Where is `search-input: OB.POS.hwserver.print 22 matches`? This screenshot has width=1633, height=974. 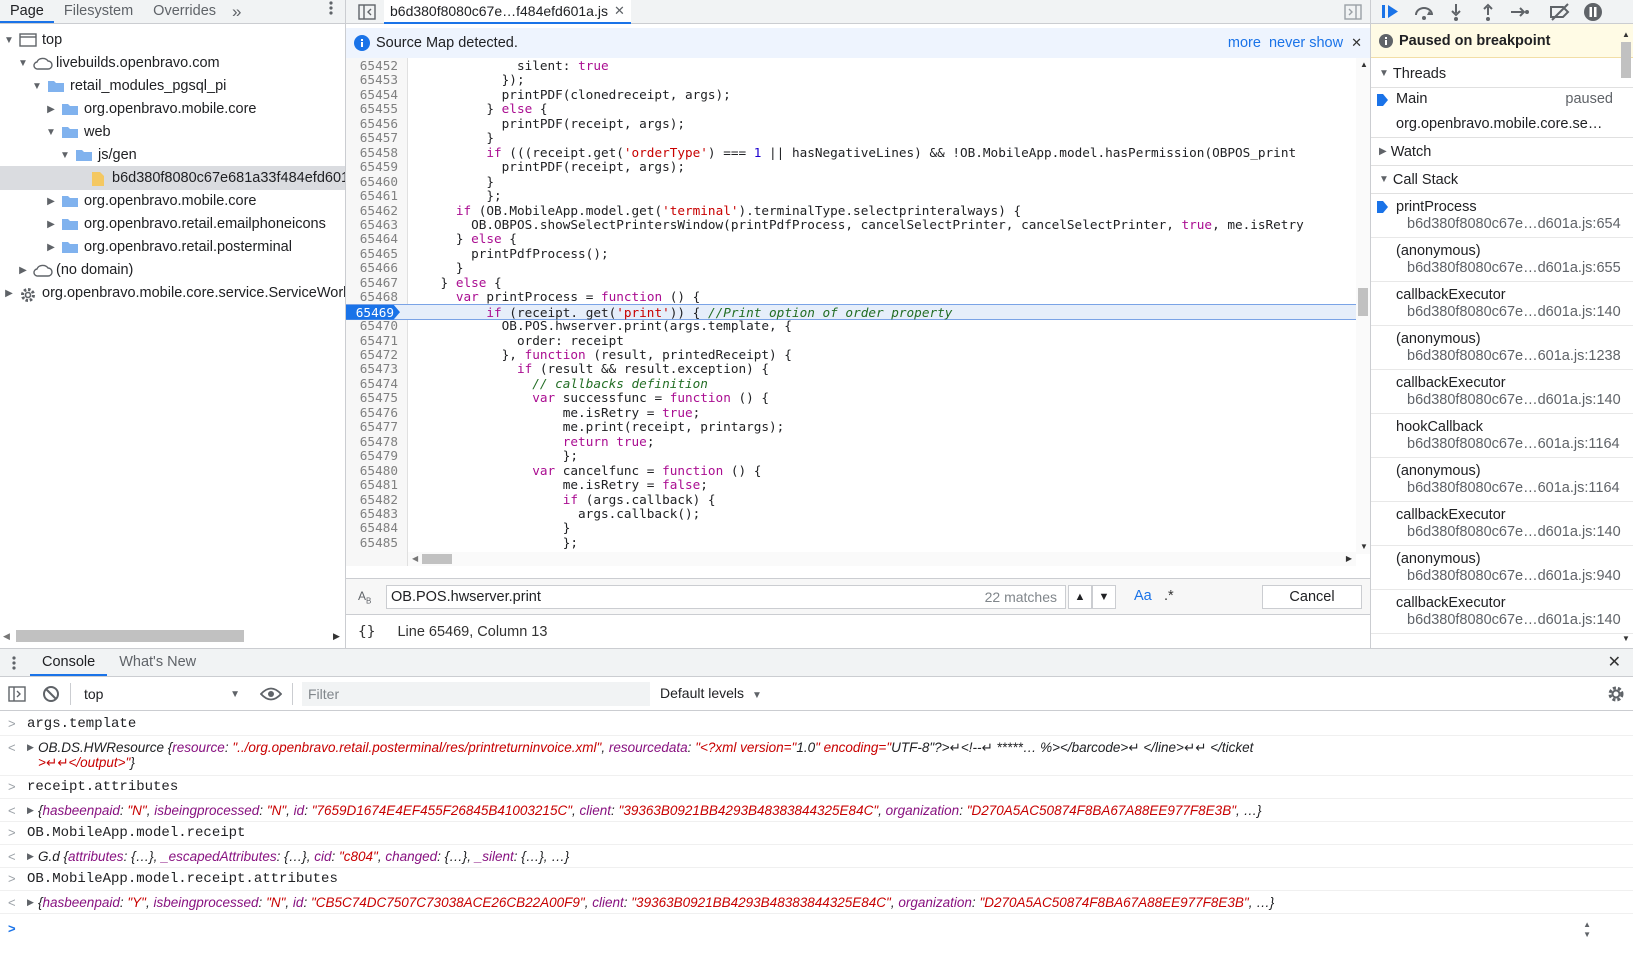
search-input: OB.POS.hwserver.print 22 matches is located at coordinates (726, 597).